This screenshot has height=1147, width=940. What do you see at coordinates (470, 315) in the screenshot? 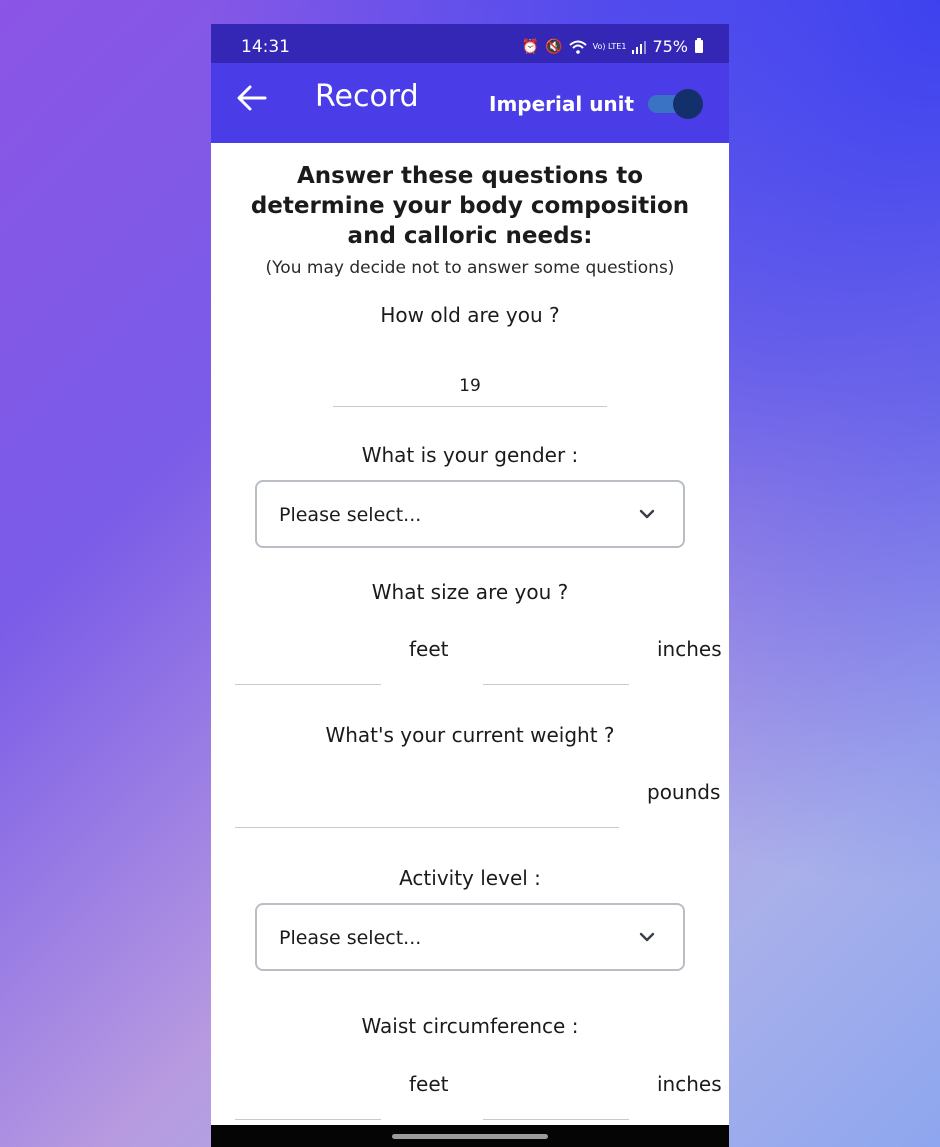
I see `age-question-label: How old are you ?` at bounding box center [470, 315].